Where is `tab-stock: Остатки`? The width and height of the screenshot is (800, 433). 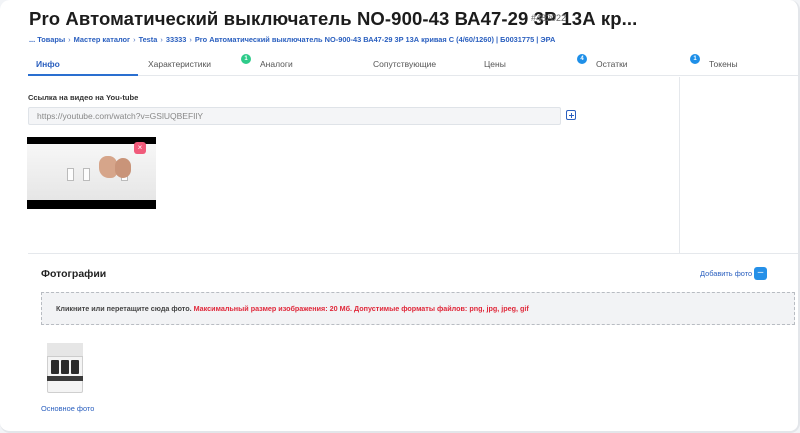 tab-stock: Остатки is located at coordinates (612, 64).